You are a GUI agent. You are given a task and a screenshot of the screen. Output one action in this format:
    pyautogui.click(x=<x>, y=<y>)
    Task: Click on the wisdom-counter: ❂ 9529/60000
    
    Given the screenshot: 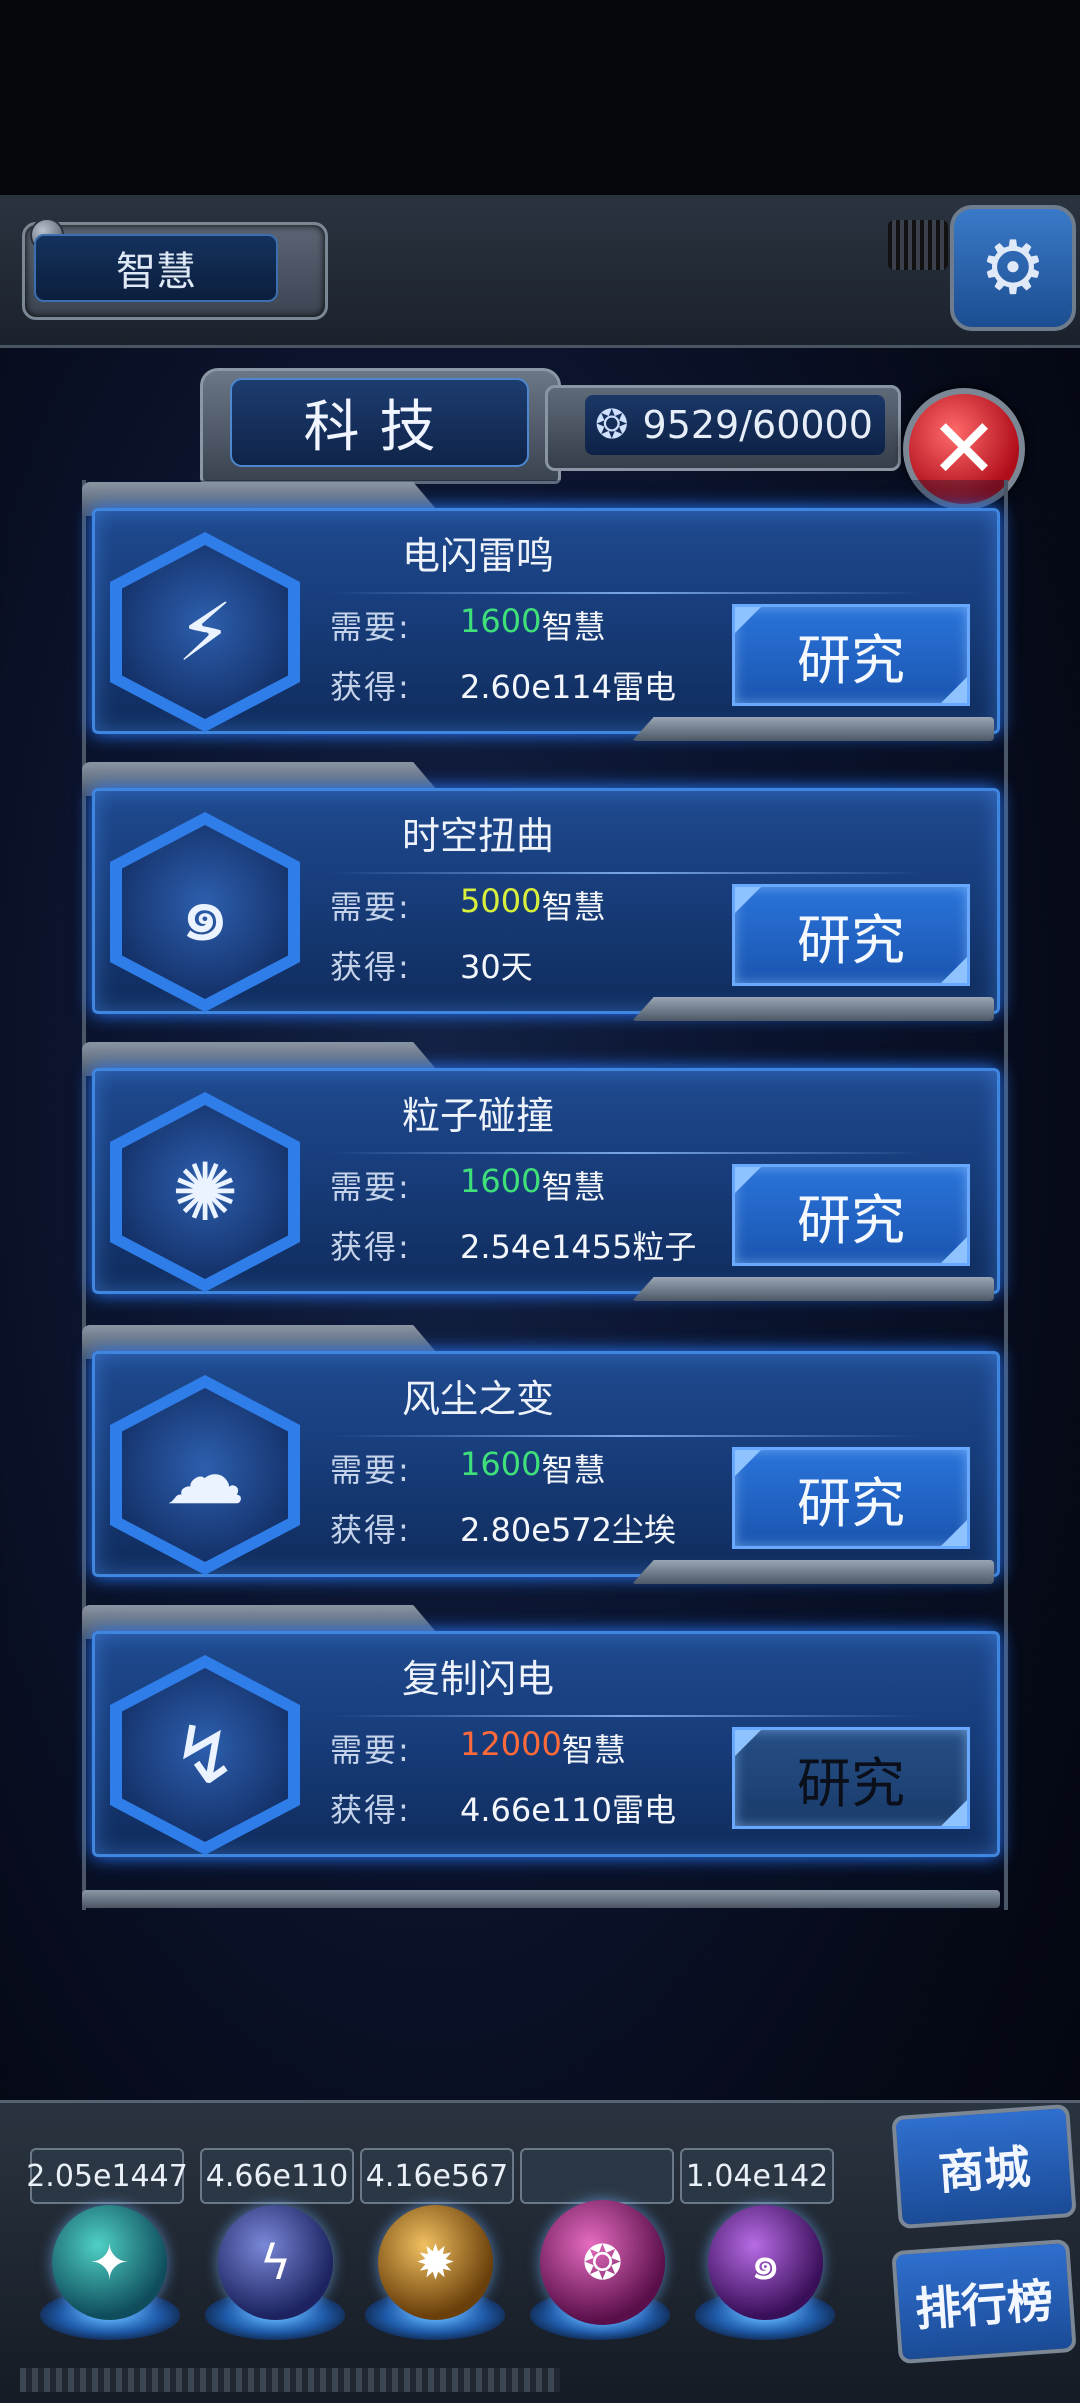 What is the action you would take?
    pyautogui.click(x=735, y=425)
    